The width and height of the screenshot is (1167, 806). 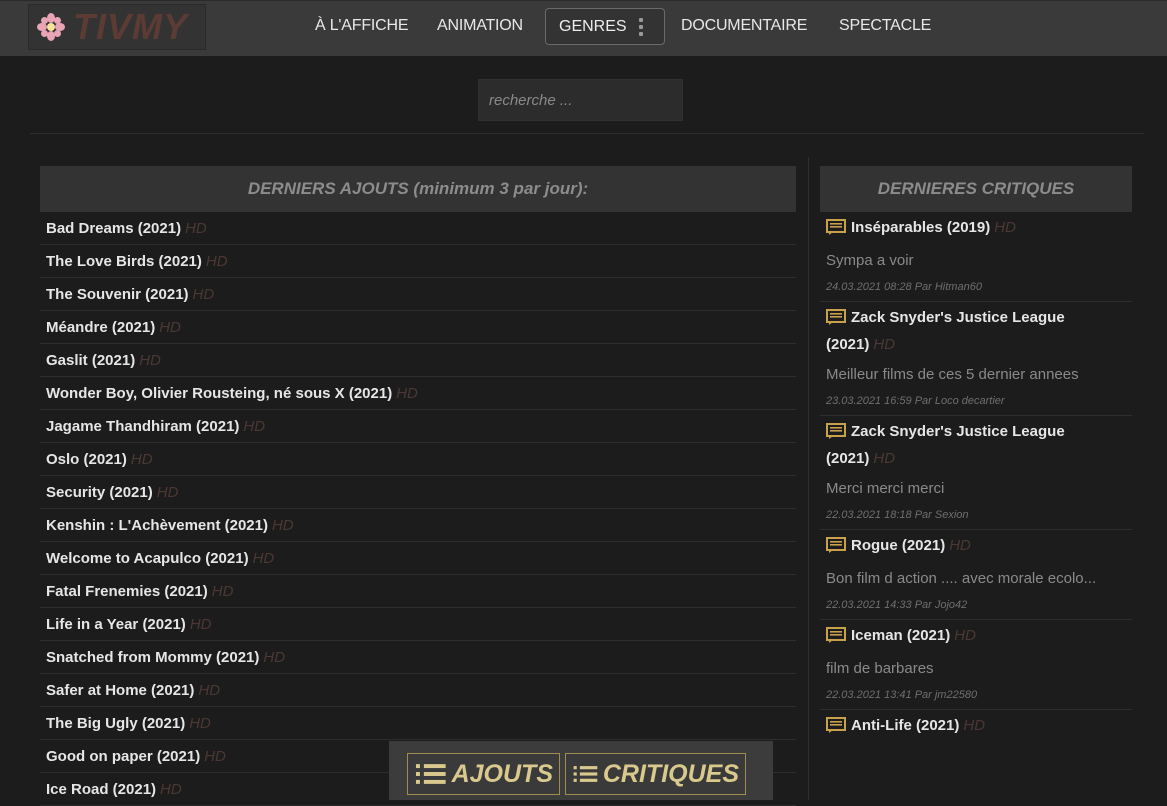 I want to click on list-item: The Big Ugly (2021) HD, so click(x=418, y=723).